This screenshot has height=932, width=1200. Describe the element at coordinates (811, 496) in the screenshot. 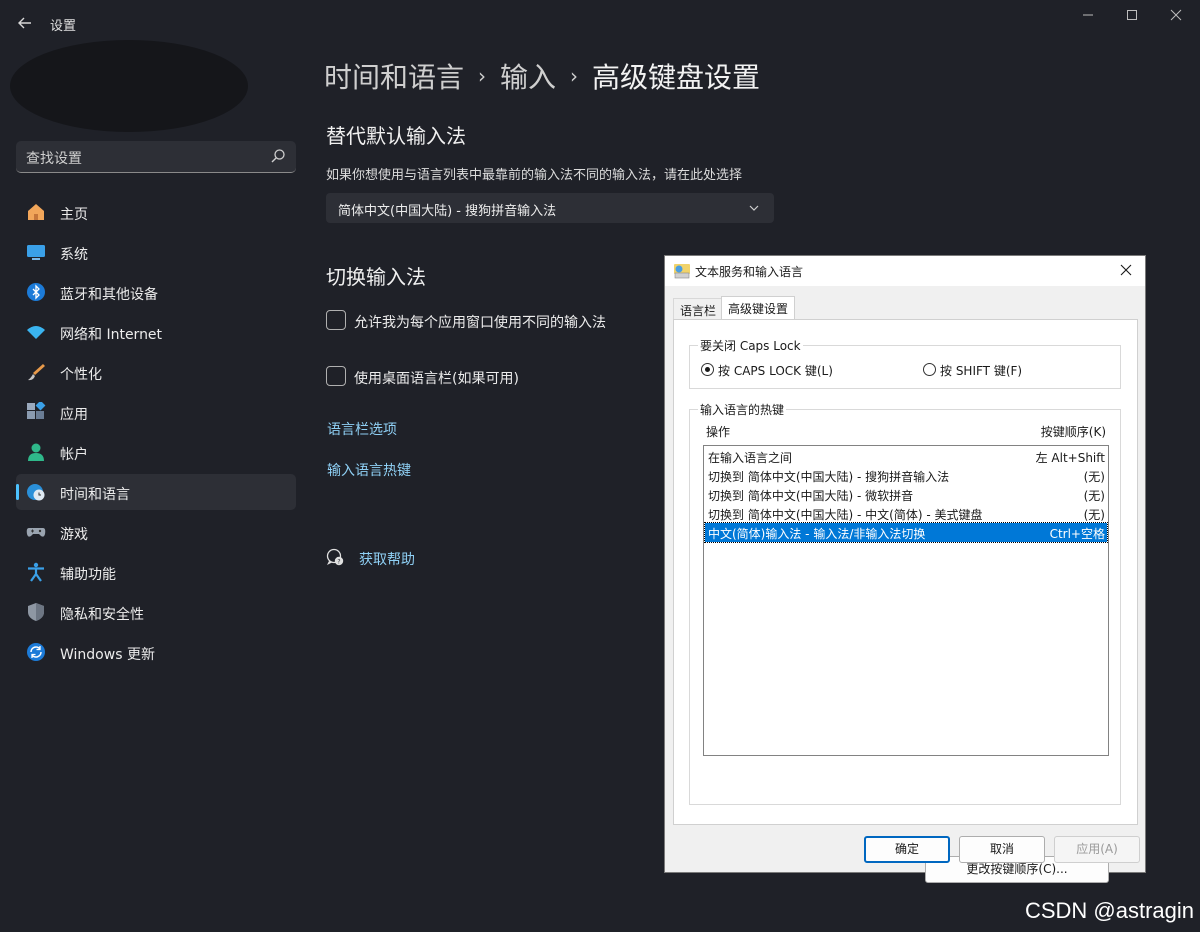

I see `hotkey-action: 切换到 简体中文(中国大陆) - 微软拼音` at that location.